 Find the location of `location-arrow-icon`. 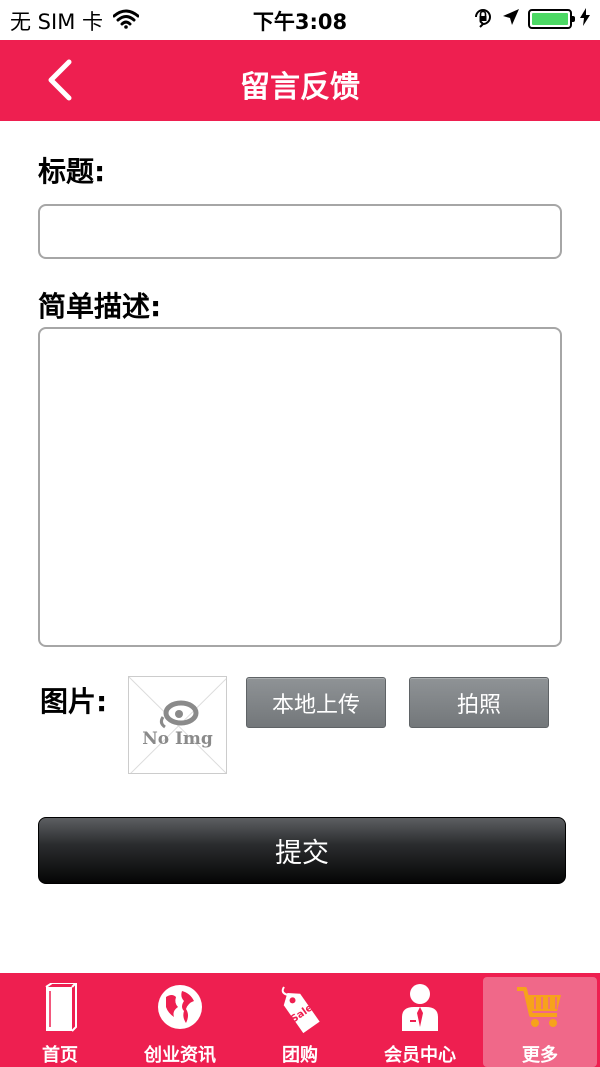

location-arrow-icon is located at coordinates (511, 19).